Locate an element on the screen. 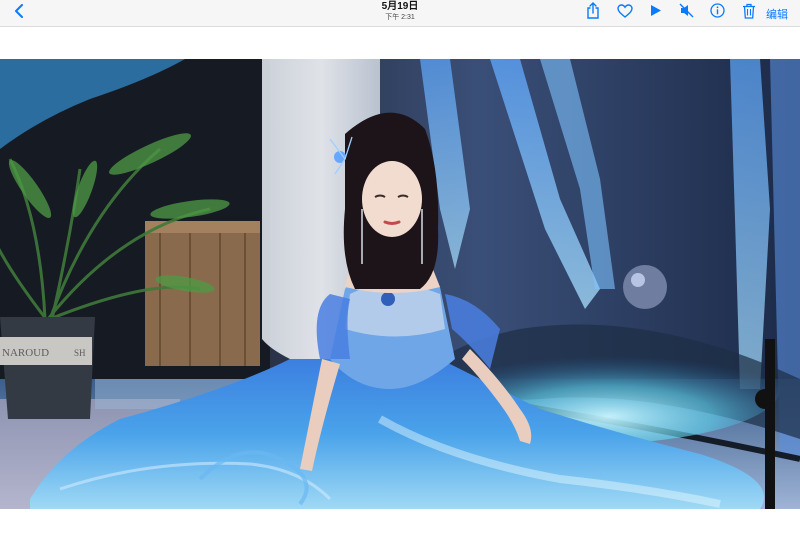 This screenshot has width=800, height=538. heart-icon is located at coordinates (625, 13).